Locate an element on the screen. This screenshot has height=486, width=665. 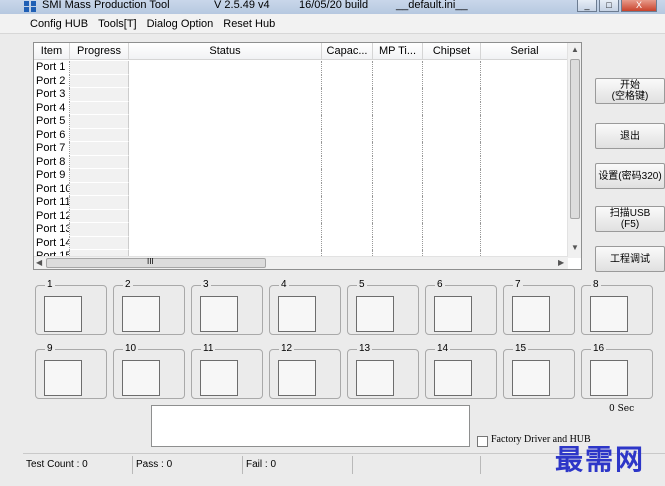
table-row: Port 11 is located at coordinates (301, 203).